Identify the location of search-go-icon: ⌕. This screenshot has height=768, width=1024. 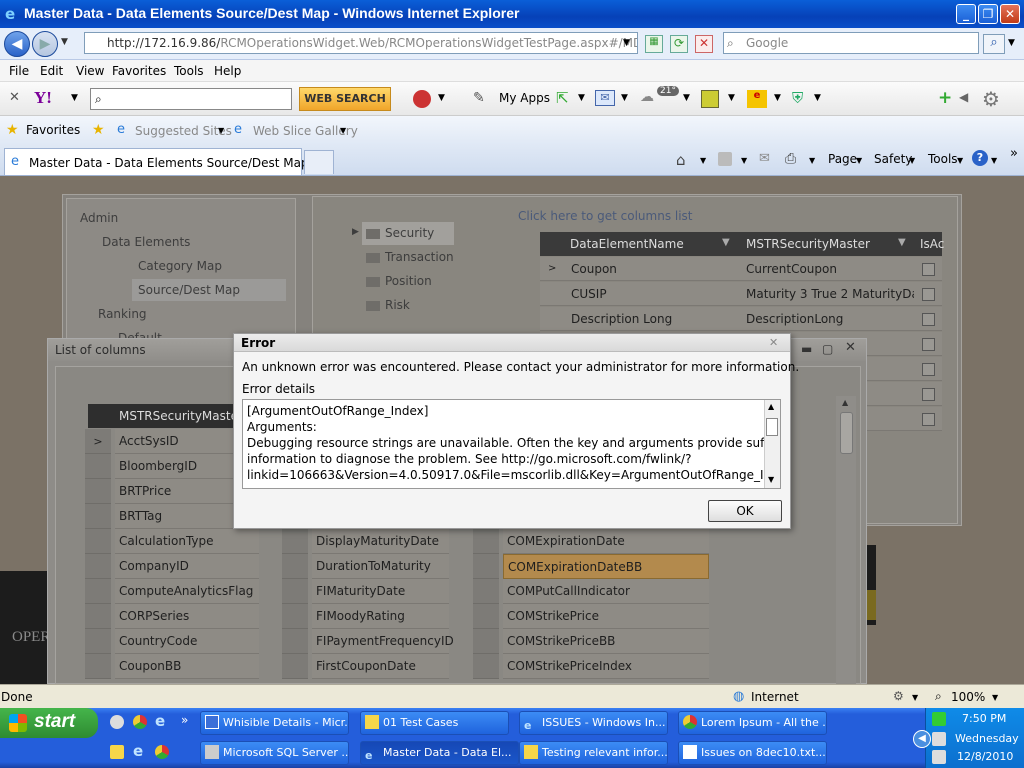
(994, 44).